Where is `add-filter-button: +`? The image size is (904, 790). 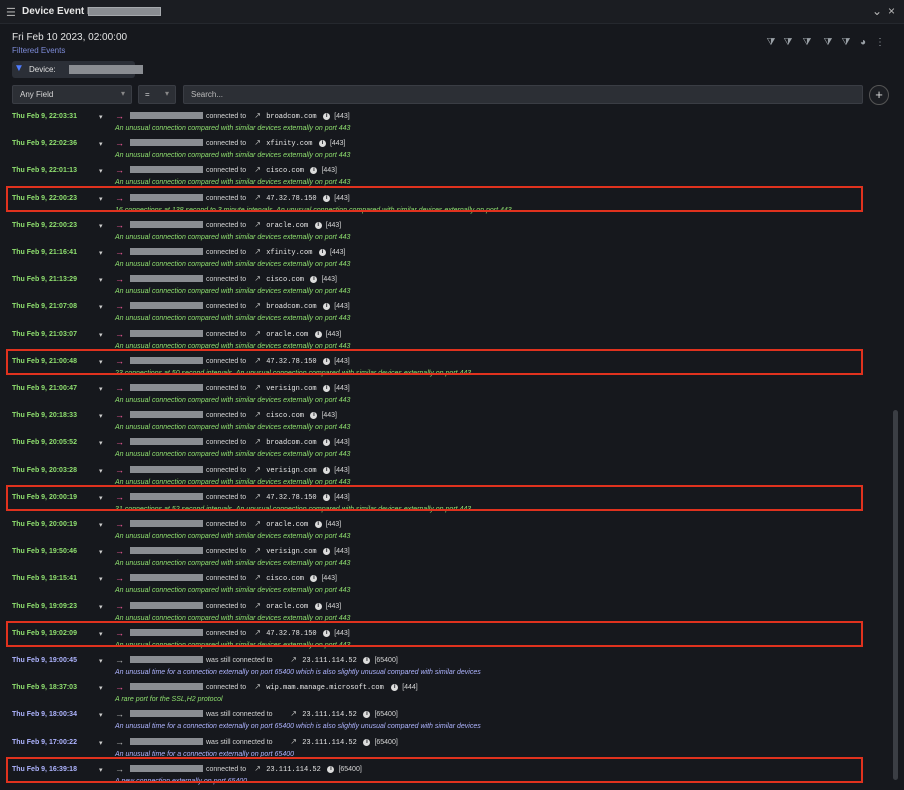 add-filter-button: + is located at coordinates (879, 95).